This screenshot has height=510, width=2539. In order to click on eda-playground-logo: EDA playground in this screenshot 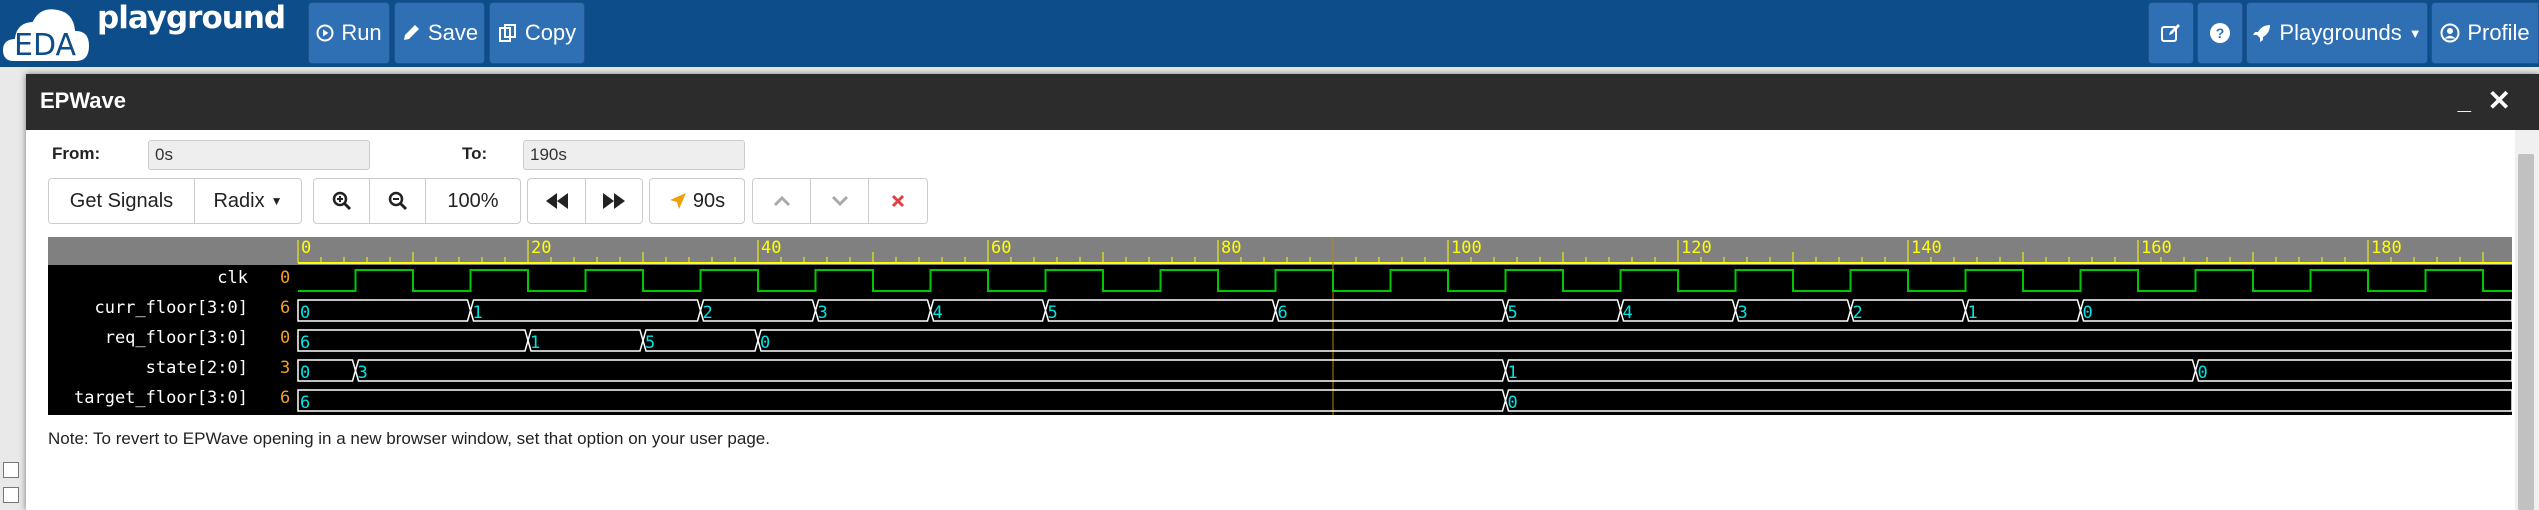, I will do `click(143, 33)`.